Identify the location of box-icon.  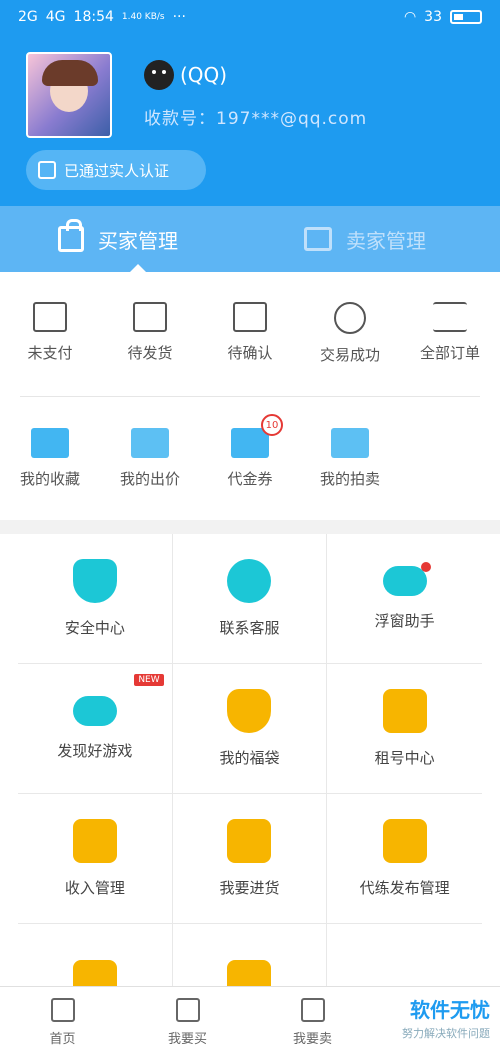
(250, 317).